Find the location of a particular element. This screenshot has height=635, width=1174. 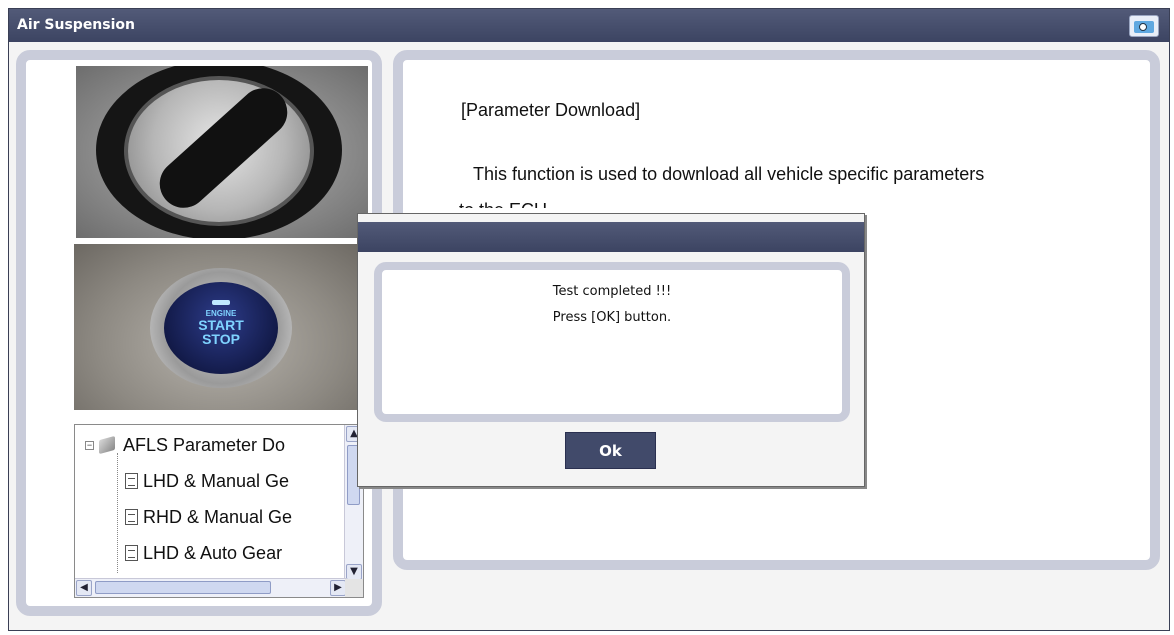

horizontal-scroll-thumb is located at coordinates (183, 587).